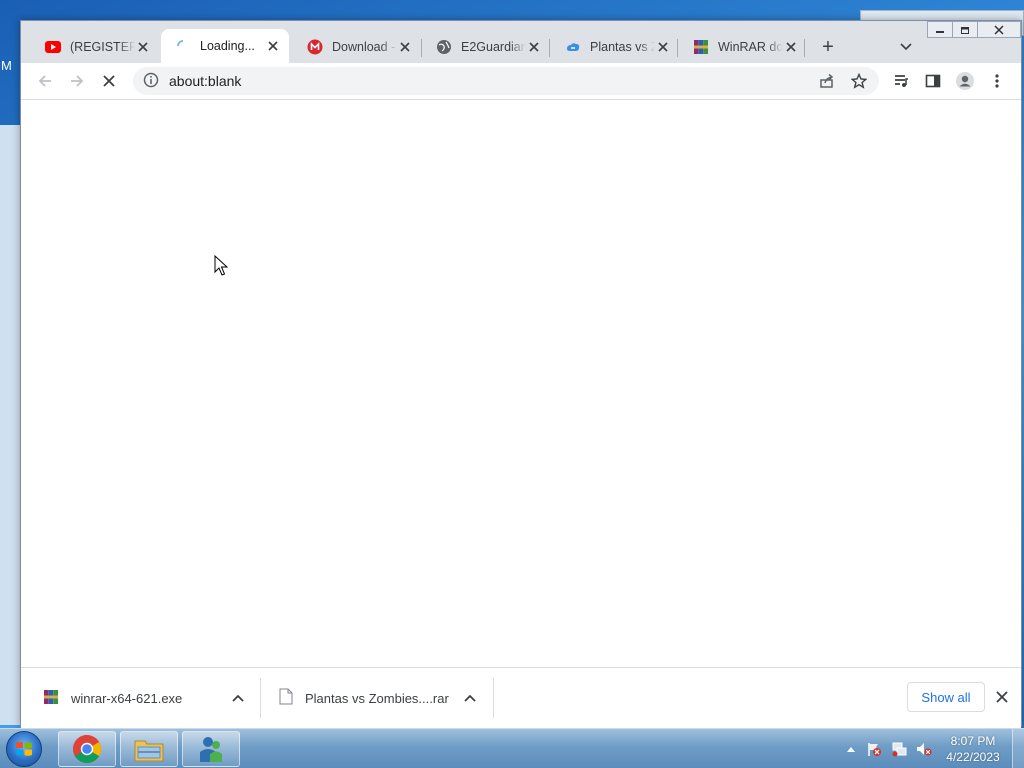 Image resolution: width=1024 pixels, height=768 pixels. I want to click on download-item-winrar: winrar-x64-621.exe, so click(151, 698).